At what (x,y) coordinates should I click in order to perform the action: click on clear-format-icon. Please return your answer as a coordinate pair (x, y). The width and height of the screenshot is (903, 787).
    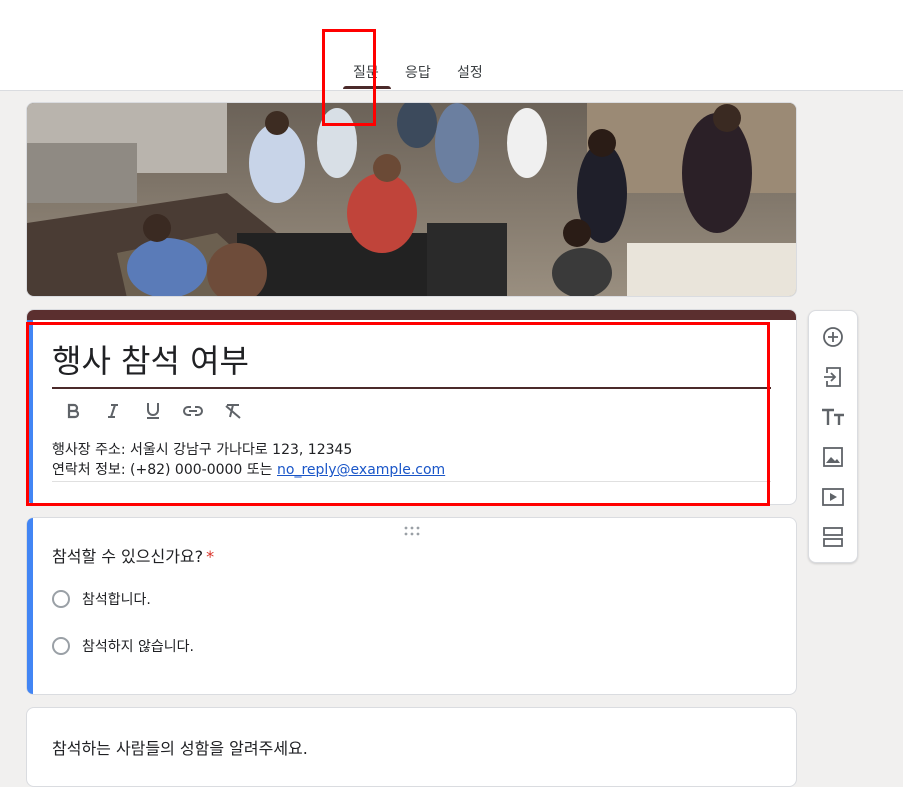
    Looking at the image, I should click on (233, 411).